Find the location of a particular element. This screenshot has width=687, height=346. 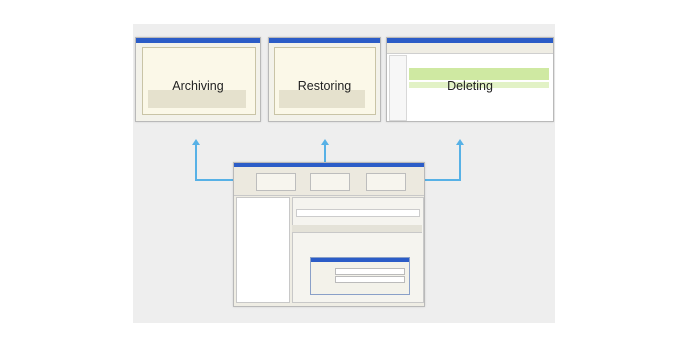

restoring-arrowhead is located at coordinates (325, 142).